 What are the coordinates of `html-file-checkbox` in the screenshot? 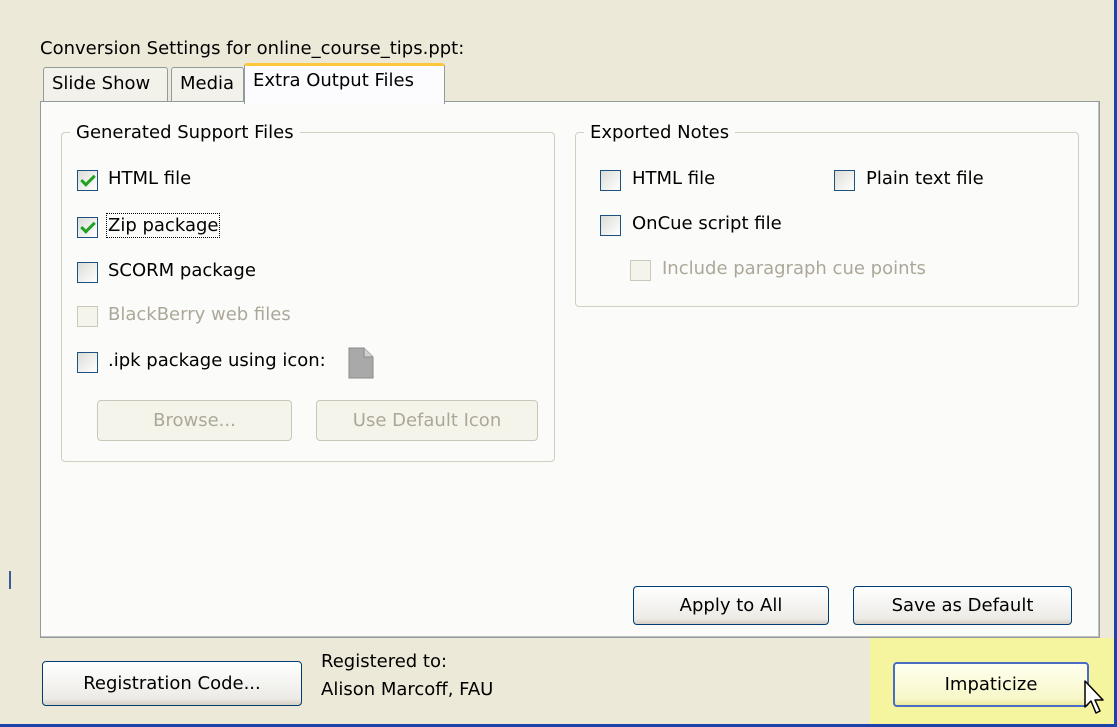 It's located at (87, 180).